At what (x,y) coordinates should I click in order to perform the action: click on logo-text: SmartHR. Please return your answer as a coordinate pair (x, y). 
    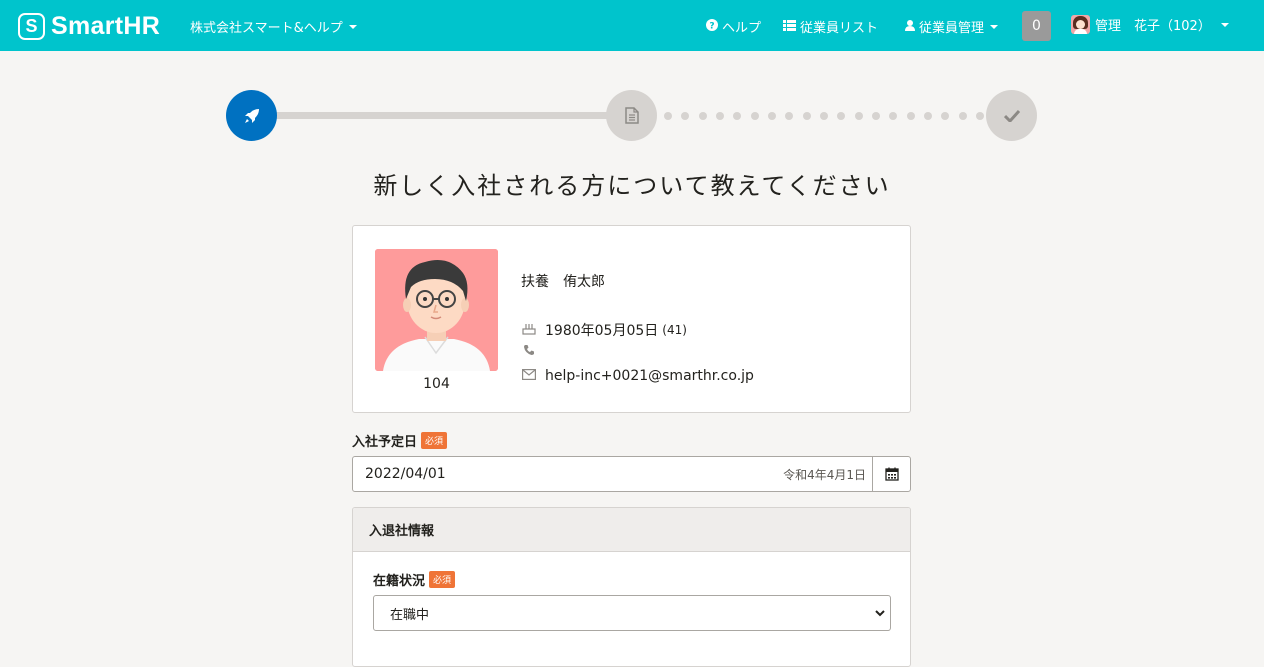
    Looking at the image, I should click on (106, 25).